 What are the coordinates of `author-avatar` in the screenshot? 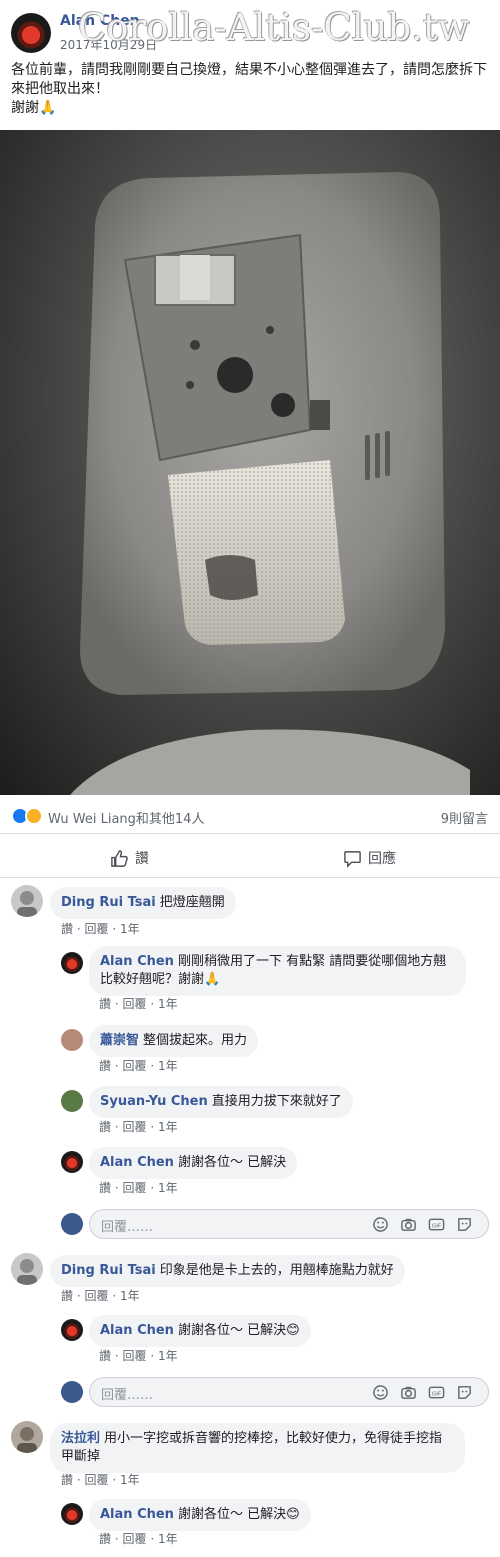 It's located at (31, 33).